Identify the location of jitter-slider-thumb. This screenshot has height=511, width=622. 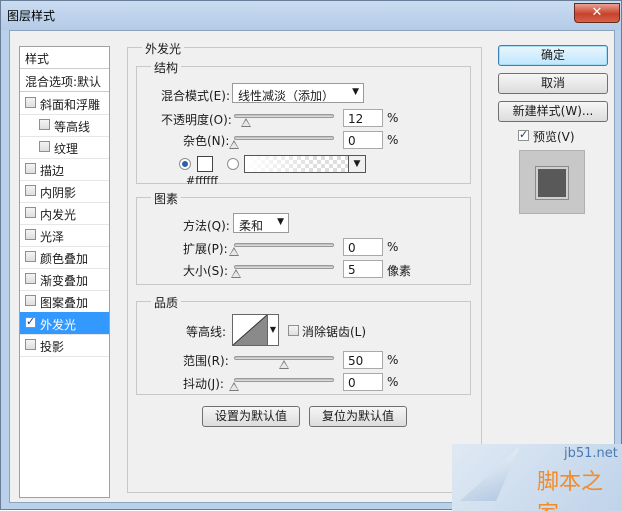
(234, 386).